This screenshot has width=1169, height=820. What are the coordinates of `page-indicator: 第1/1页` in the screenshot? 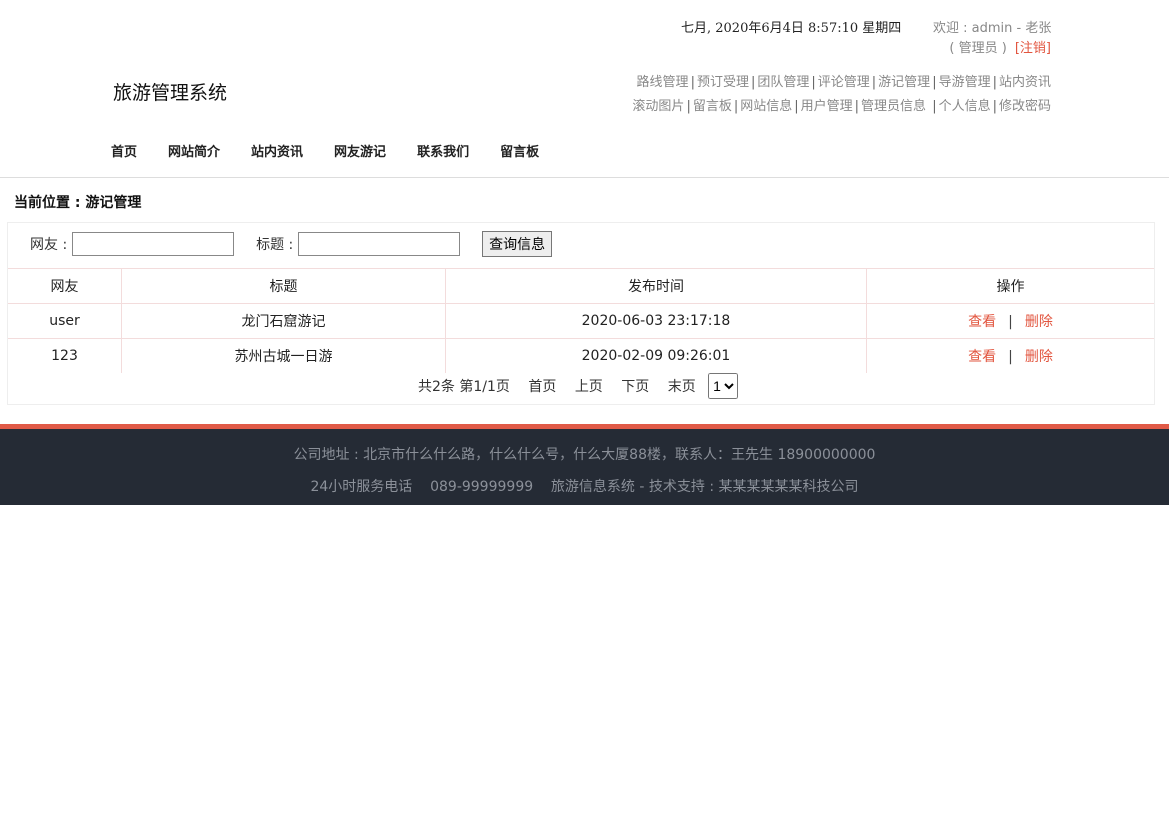 It's located at (484, 387).